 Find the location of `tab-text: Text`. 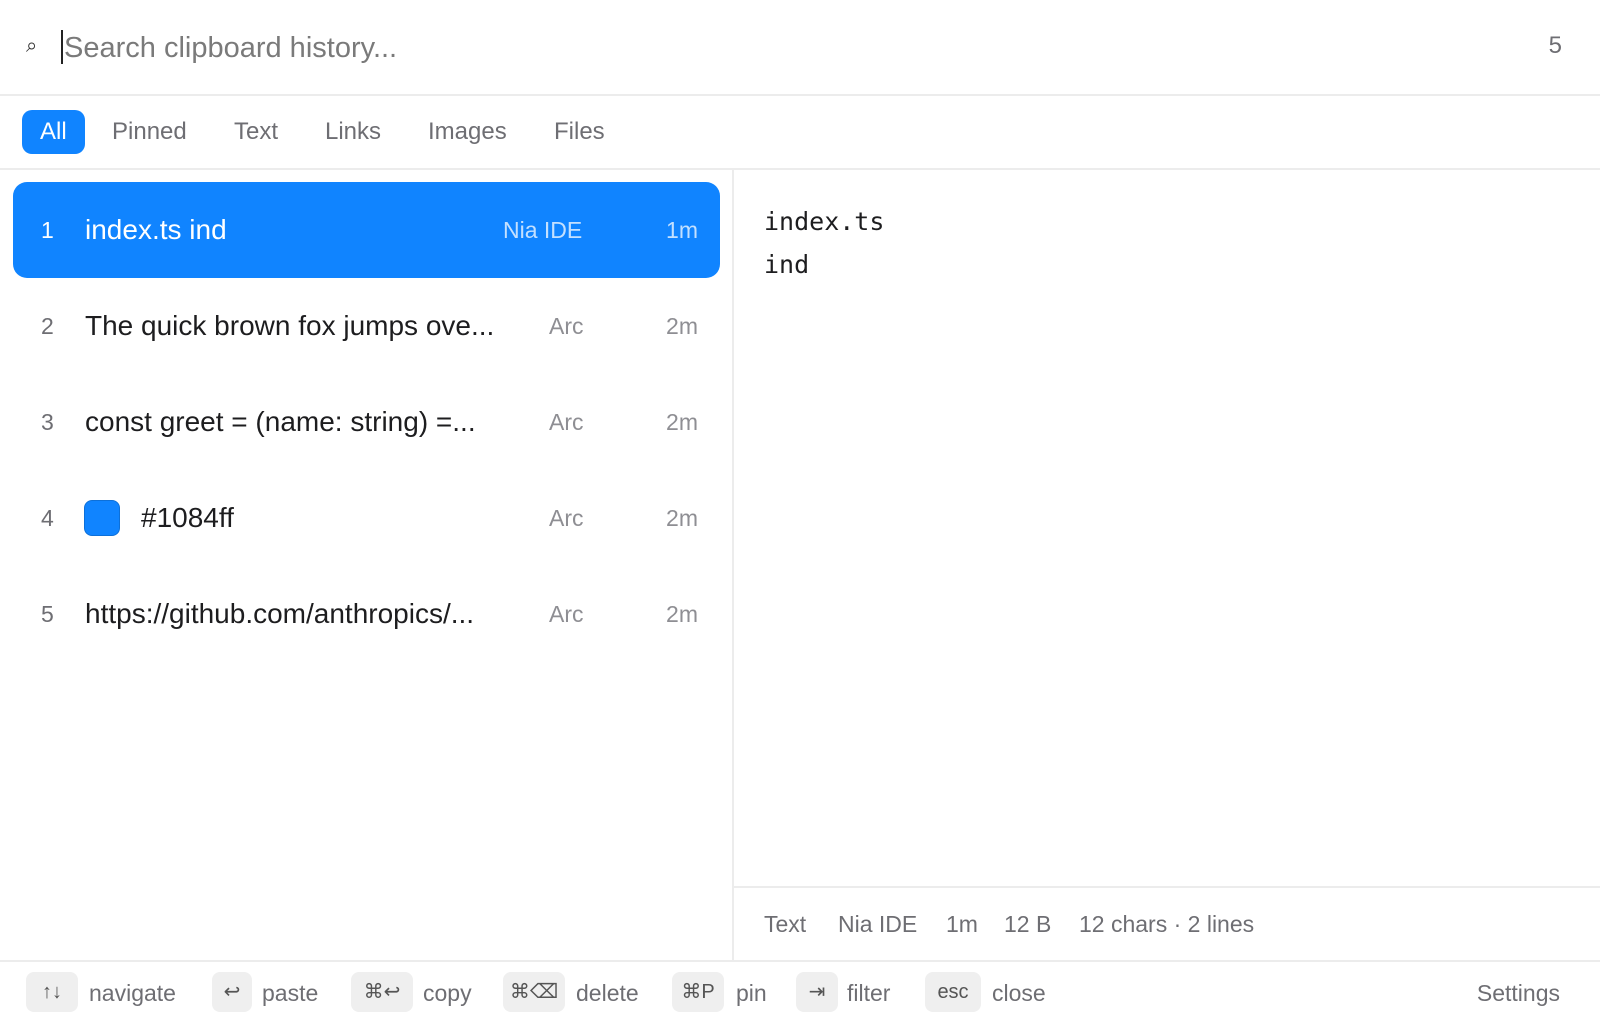

tab-text: Text is located at coordinates (256, 132).